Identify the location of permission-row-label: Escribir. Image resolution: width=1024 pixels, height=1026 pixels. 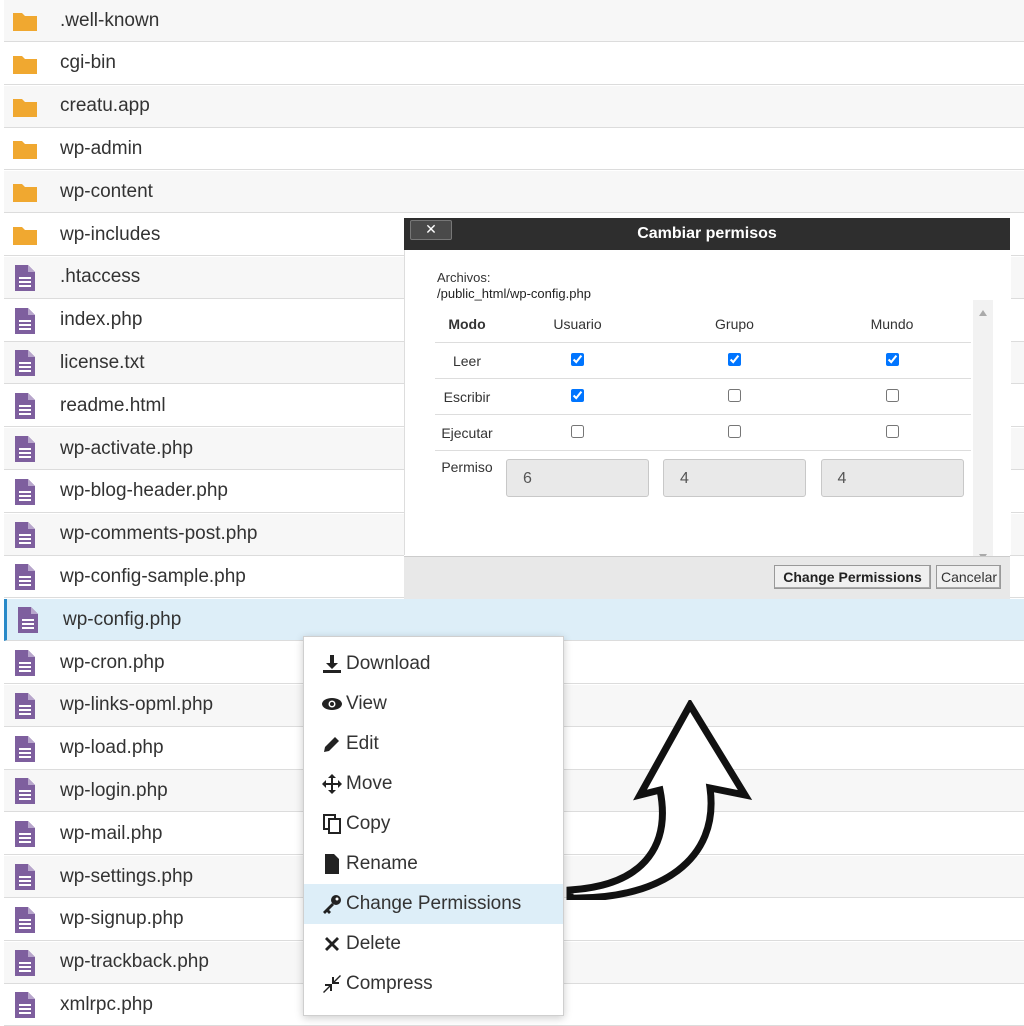
(467, 396).